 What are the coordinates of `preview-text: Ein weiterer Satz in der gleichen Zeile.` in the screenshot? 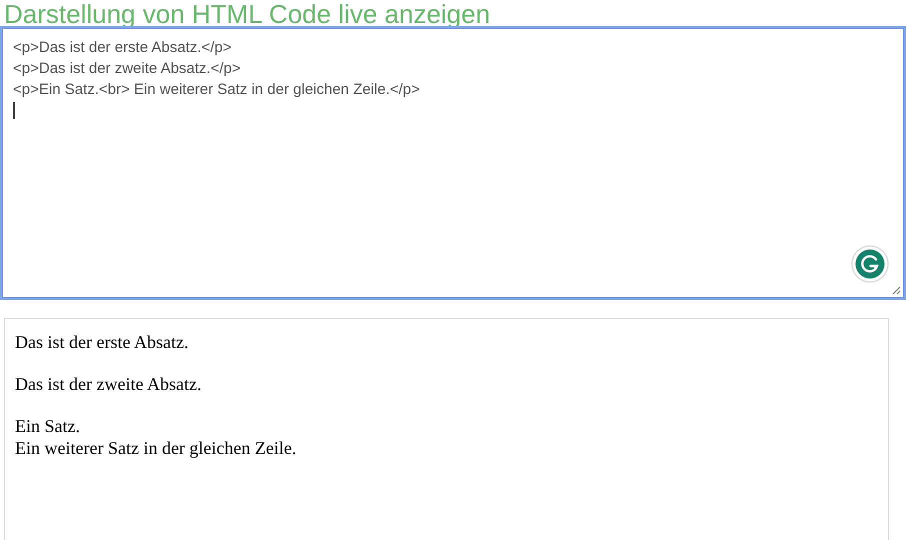 It's located at (155, 448).